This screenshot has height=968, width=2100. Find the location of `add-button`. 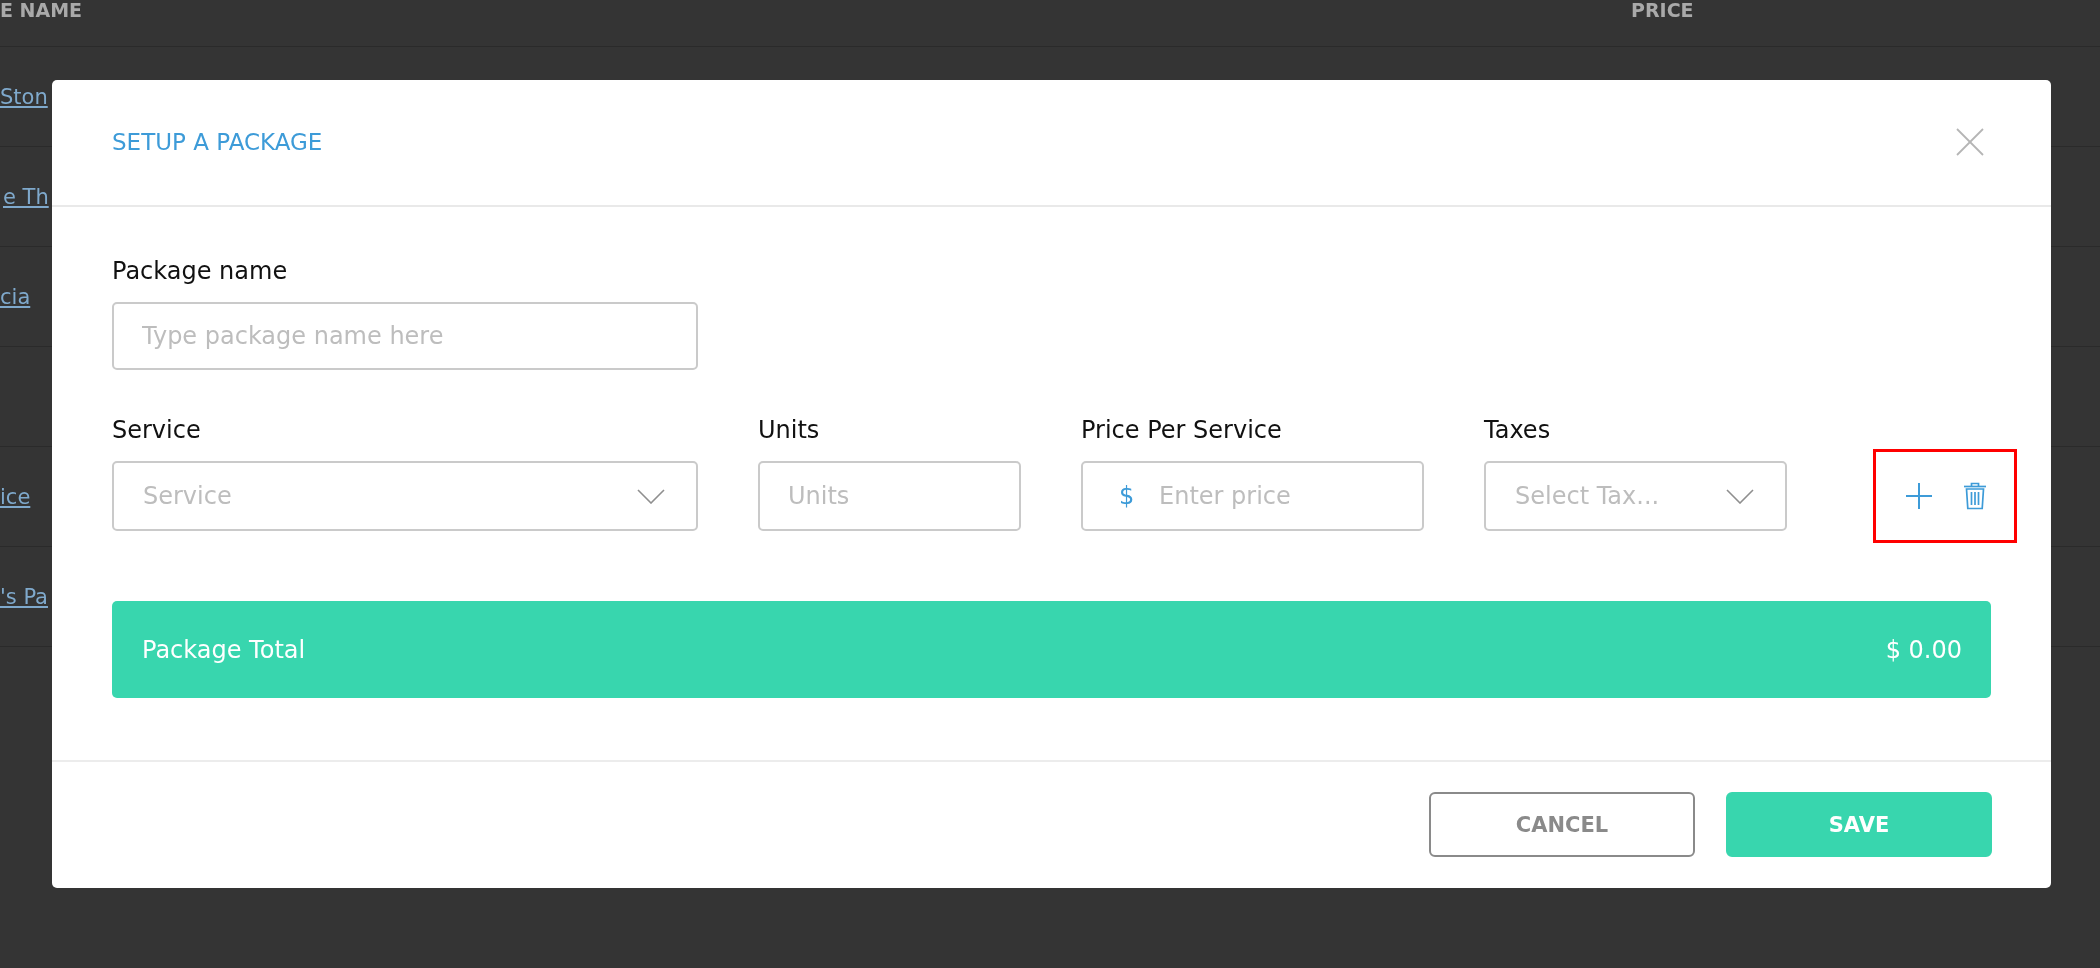

add-button is located at coordinates (1919, 496).